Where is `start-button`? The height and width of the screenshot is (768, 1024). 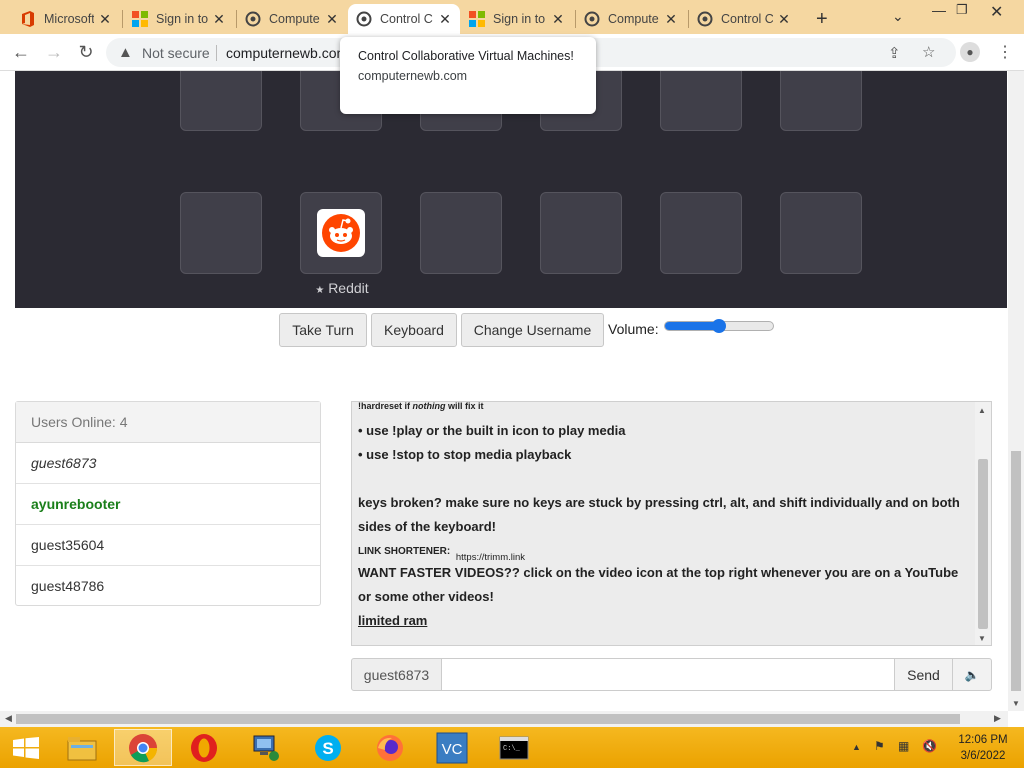 start-button is located at coordinates (26, 747).